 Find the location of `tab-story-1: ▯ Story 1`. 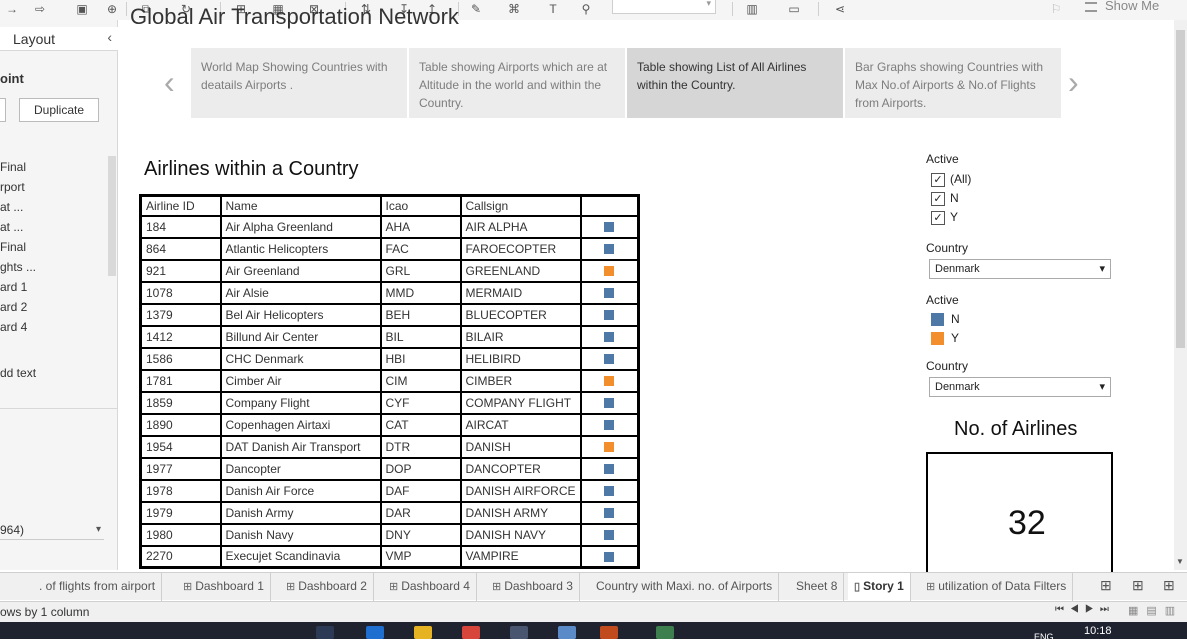

tab-story-1: ▯ Story 1 is located at coordinates (879, 587).